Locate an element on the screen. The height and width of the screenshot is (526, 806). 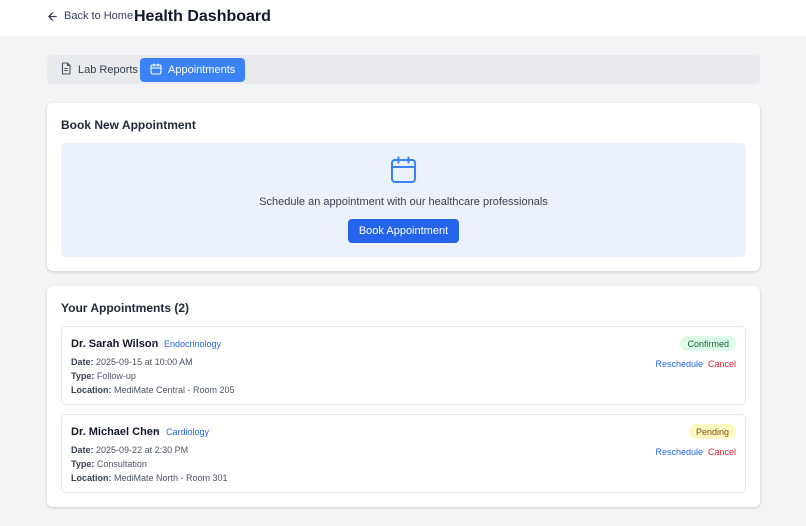
arrow-left-icon is located at coordinates (52, 16).